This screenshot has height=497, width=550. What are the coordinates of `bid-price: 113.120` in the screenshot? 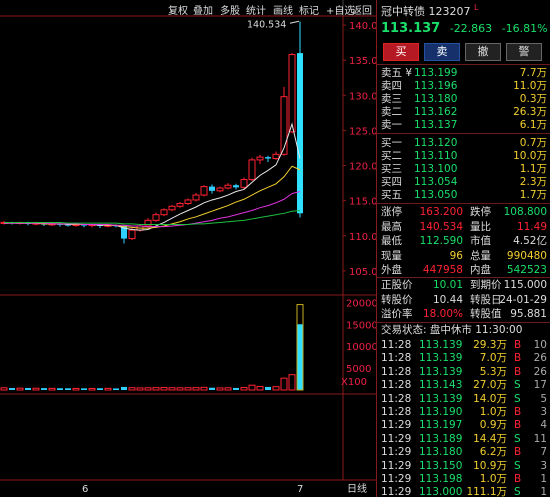 It's located at (436, 143).